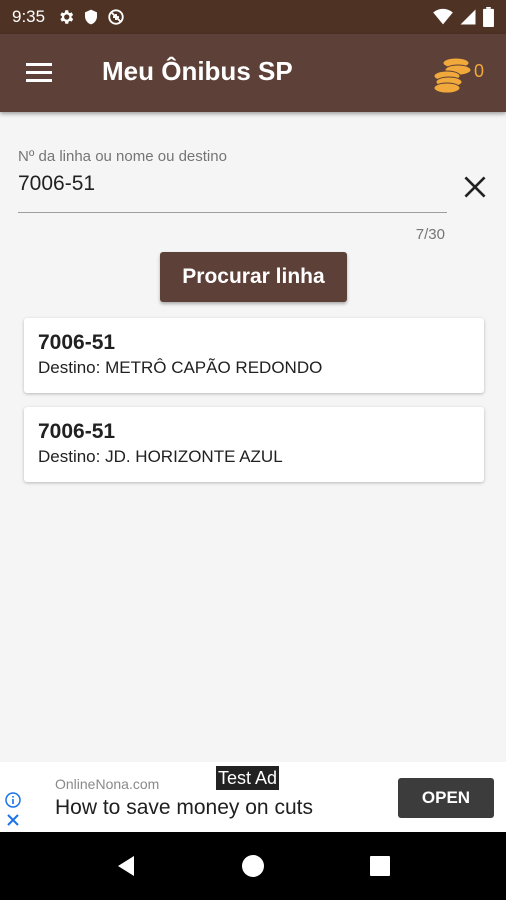  Describe the element at coordinates (232, 184) in the screenshot. I see `search-input` at that location.